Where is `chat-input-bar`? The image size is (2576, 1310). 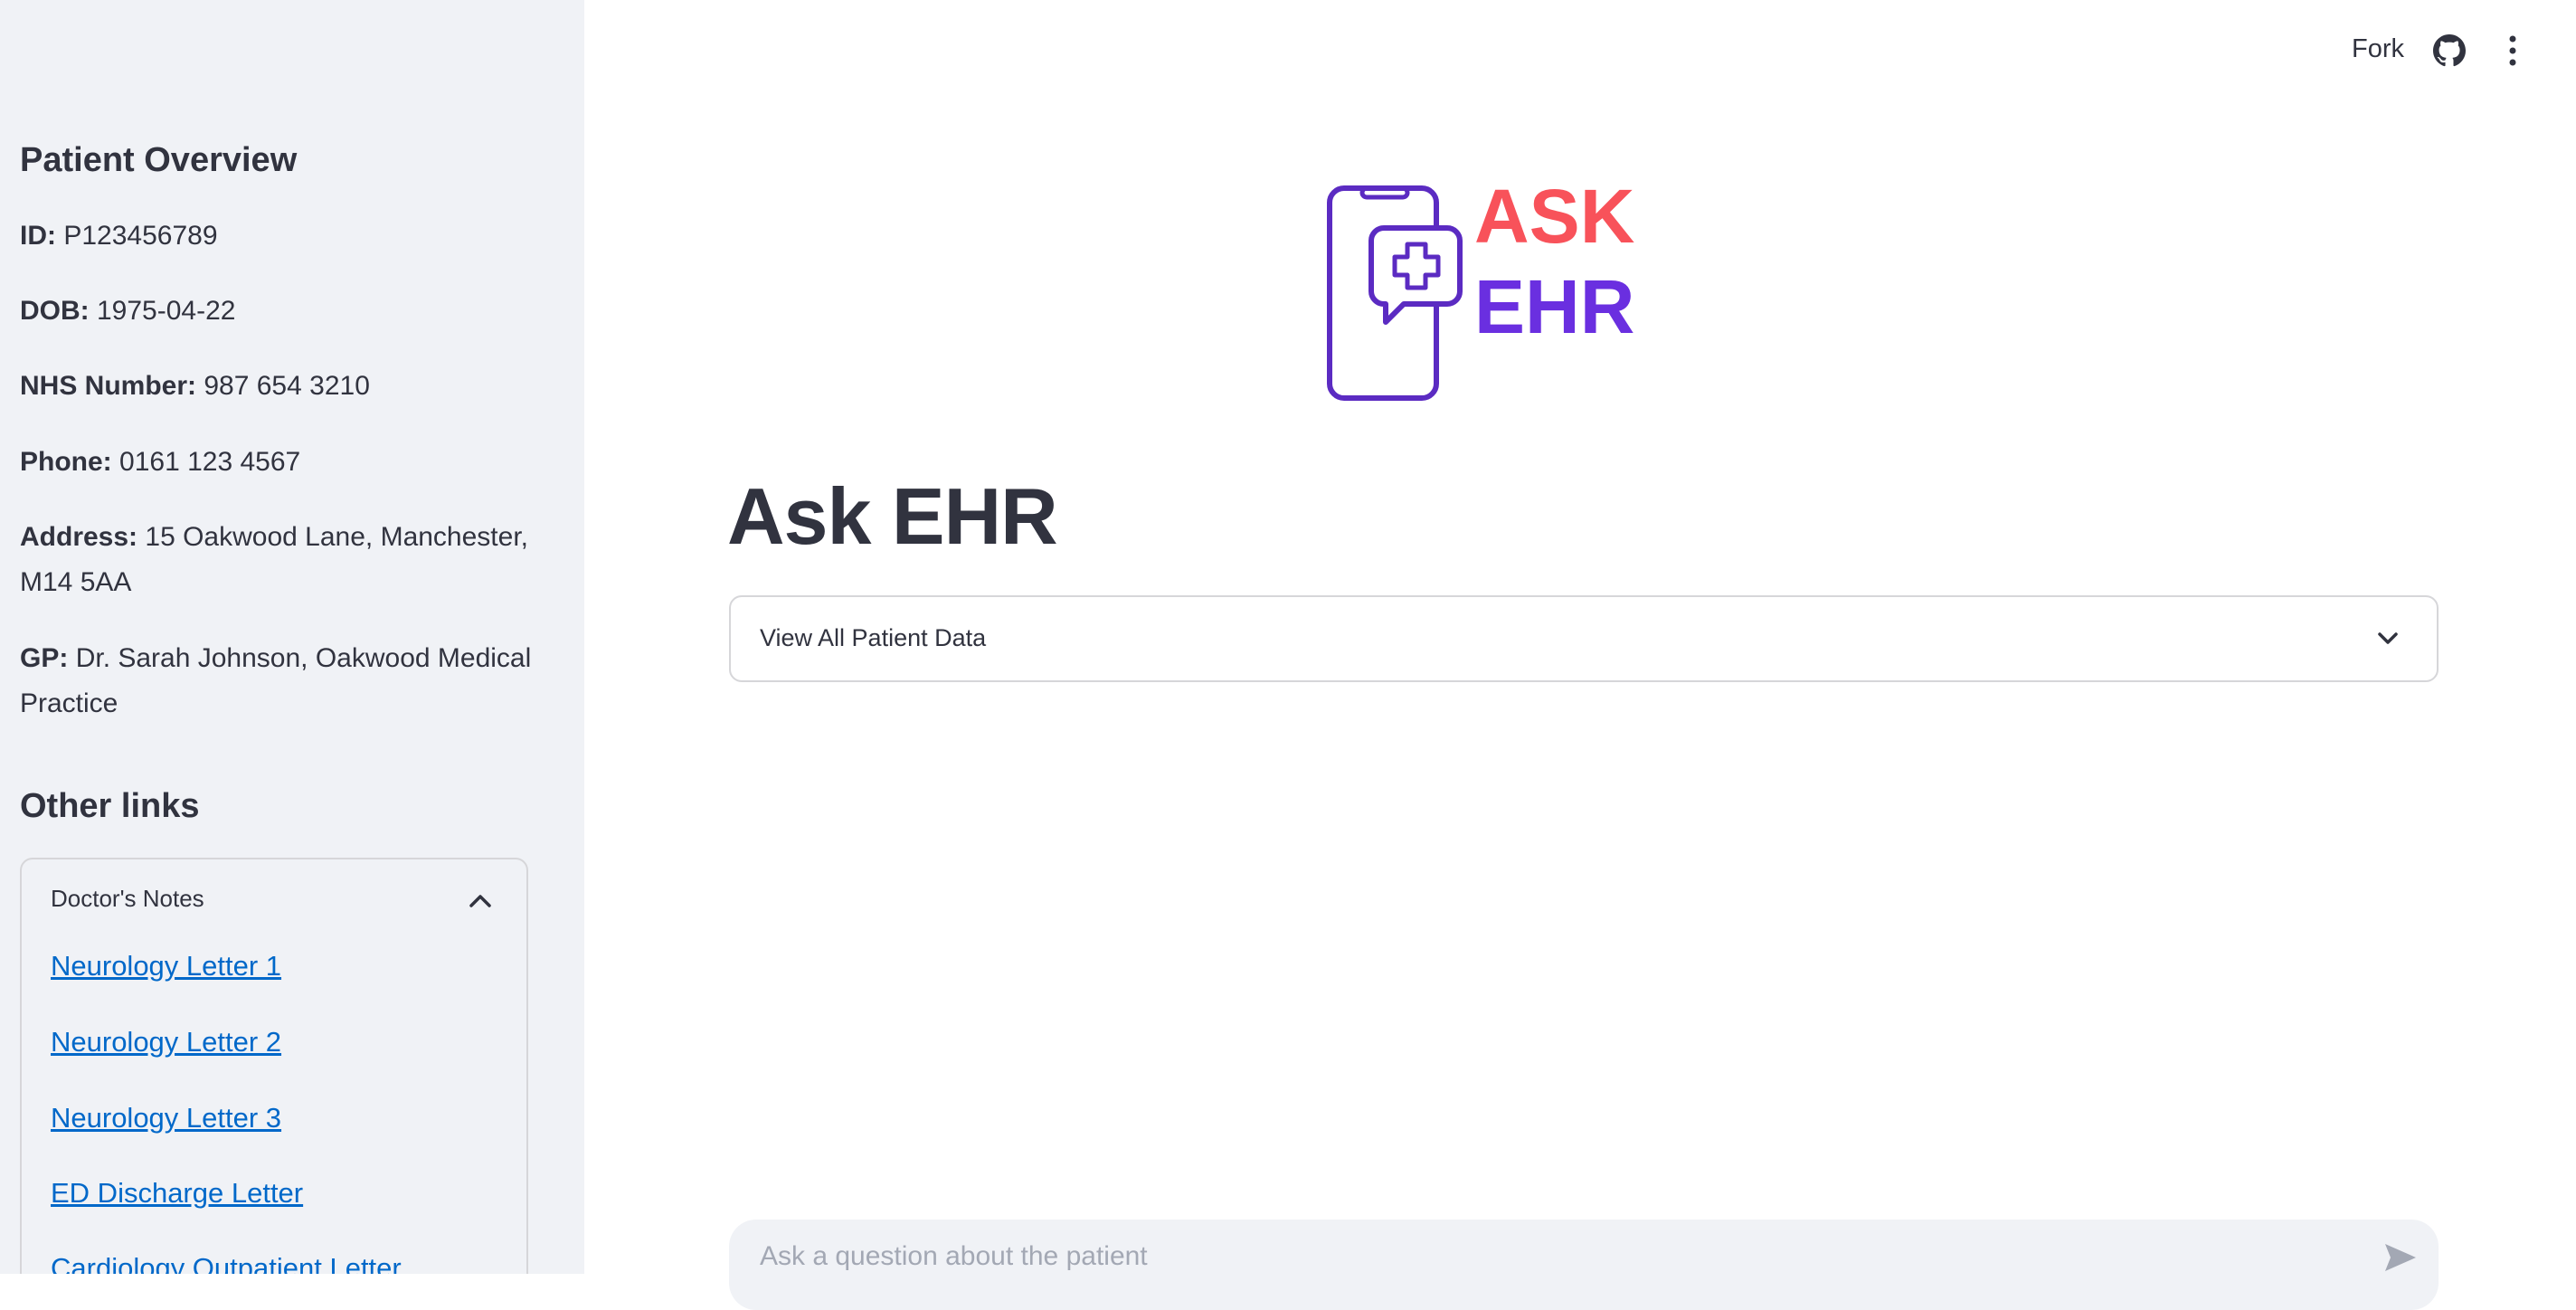
chat-input-bar is located at coordinates (1584, 1265).